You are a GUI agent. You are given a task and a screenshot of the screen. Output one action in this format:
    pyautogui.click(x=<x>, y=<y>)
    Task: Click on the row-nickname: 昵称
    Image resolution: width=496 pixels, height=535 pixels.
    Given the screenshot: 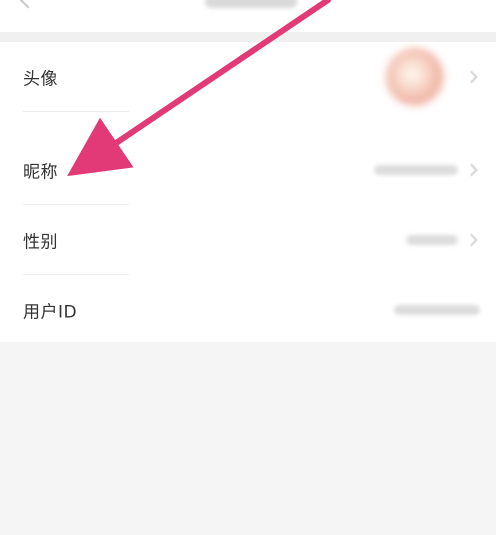 What is the action you would take?
    pyautogui.click(x=248, y=170)
    